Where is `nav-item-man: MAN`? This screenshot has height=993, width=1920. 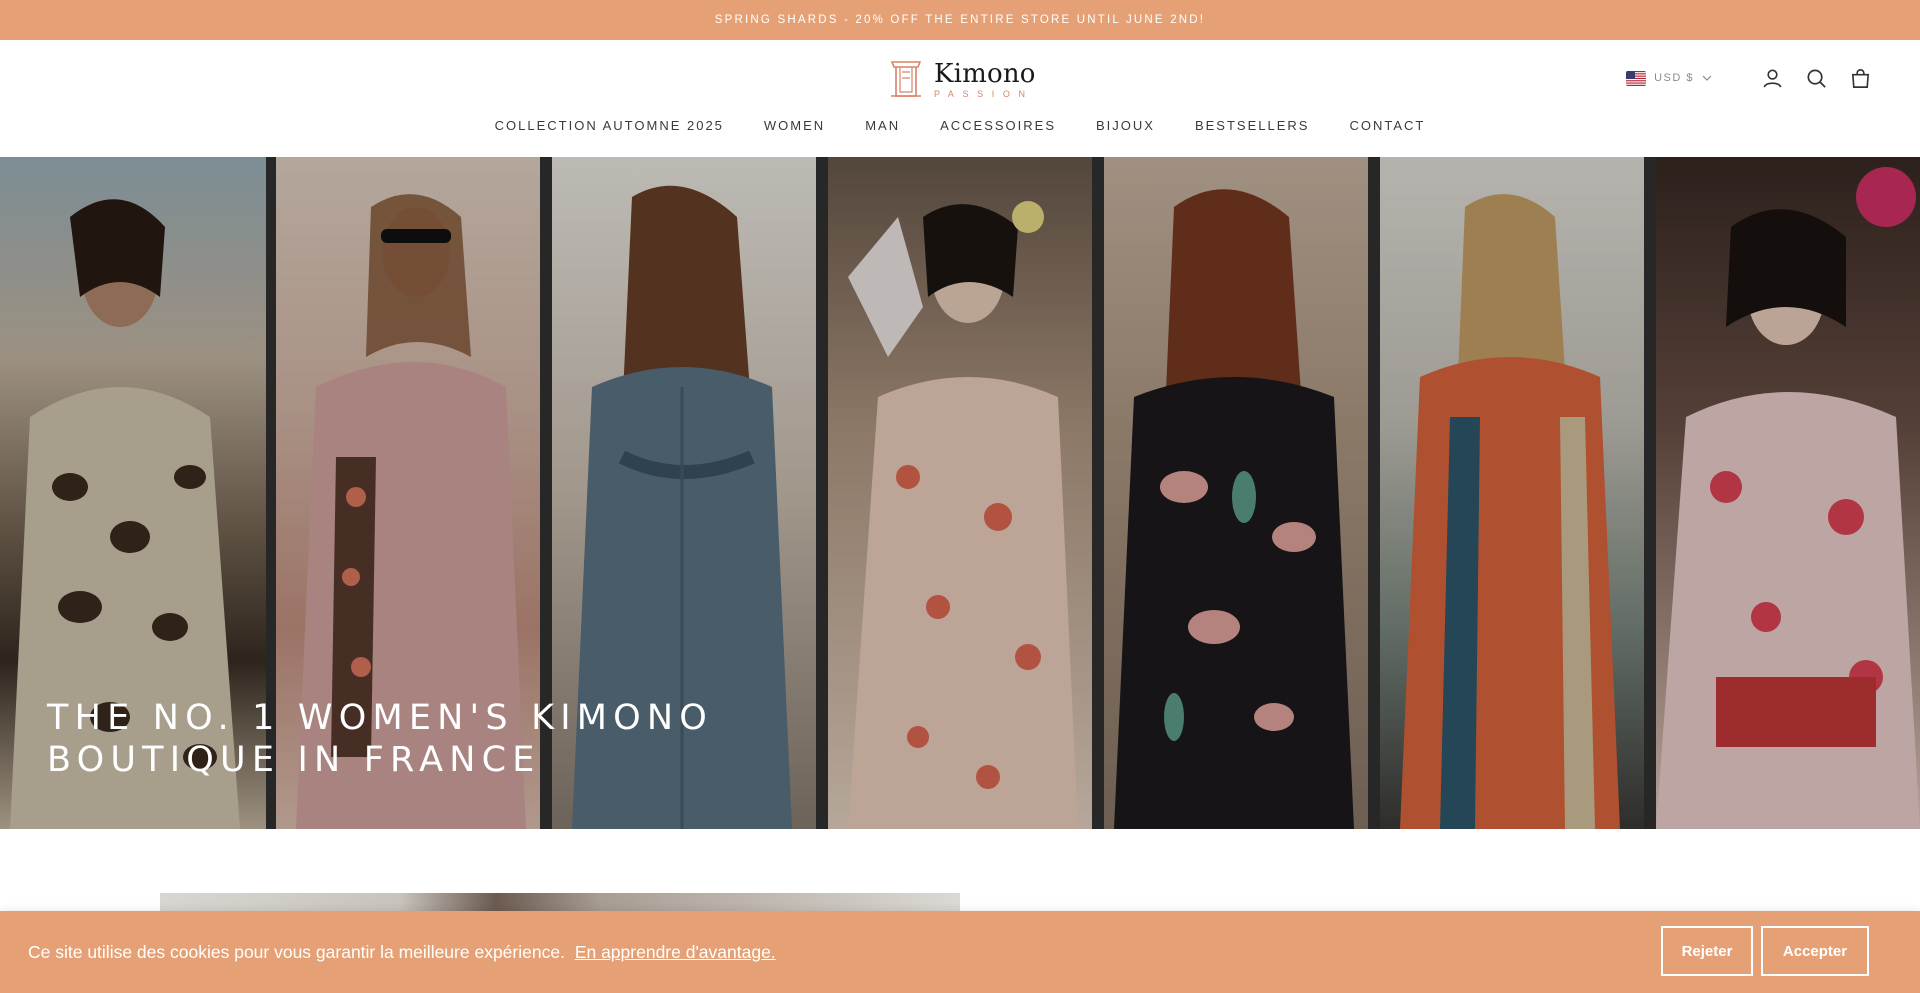
nav-item-man: MAN is located at coordinates (882, 125).